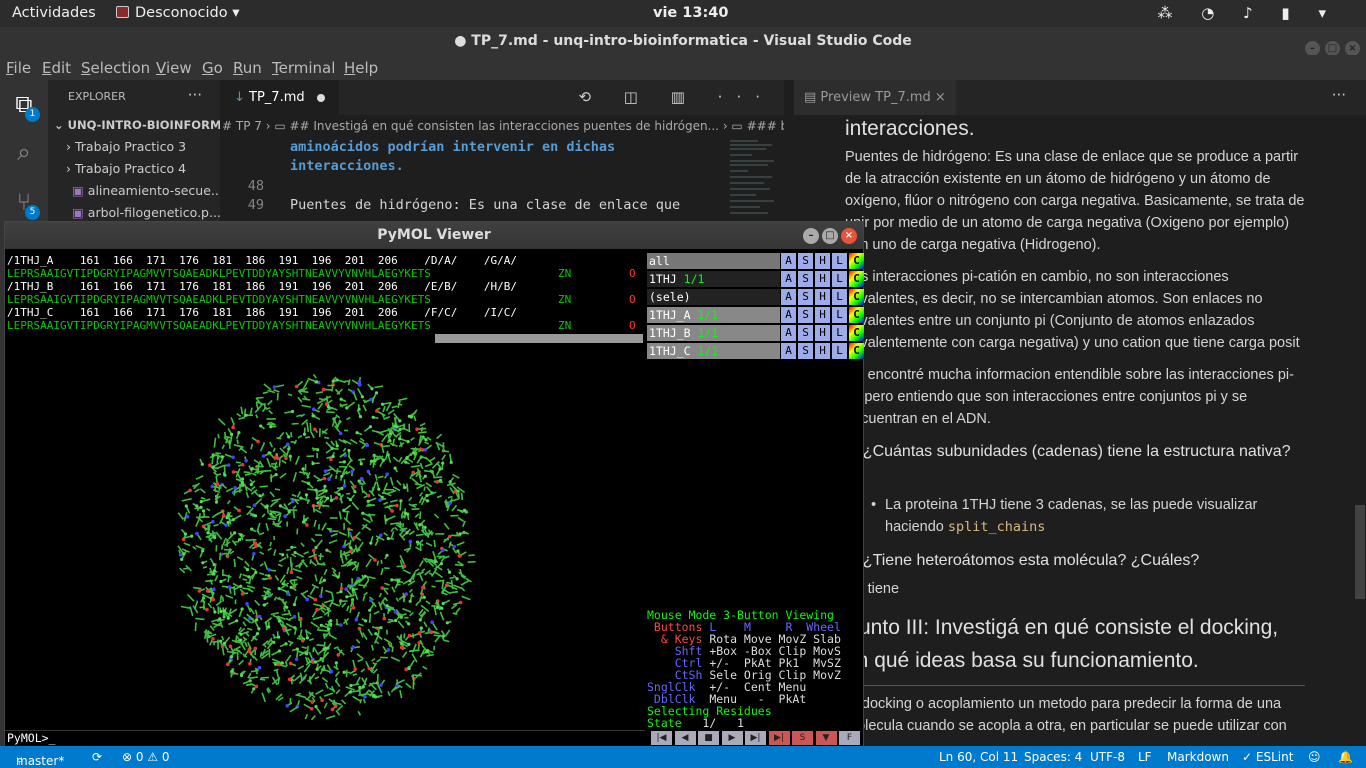  I want to click on explorer-more-icon: ···, so click(195, 95).